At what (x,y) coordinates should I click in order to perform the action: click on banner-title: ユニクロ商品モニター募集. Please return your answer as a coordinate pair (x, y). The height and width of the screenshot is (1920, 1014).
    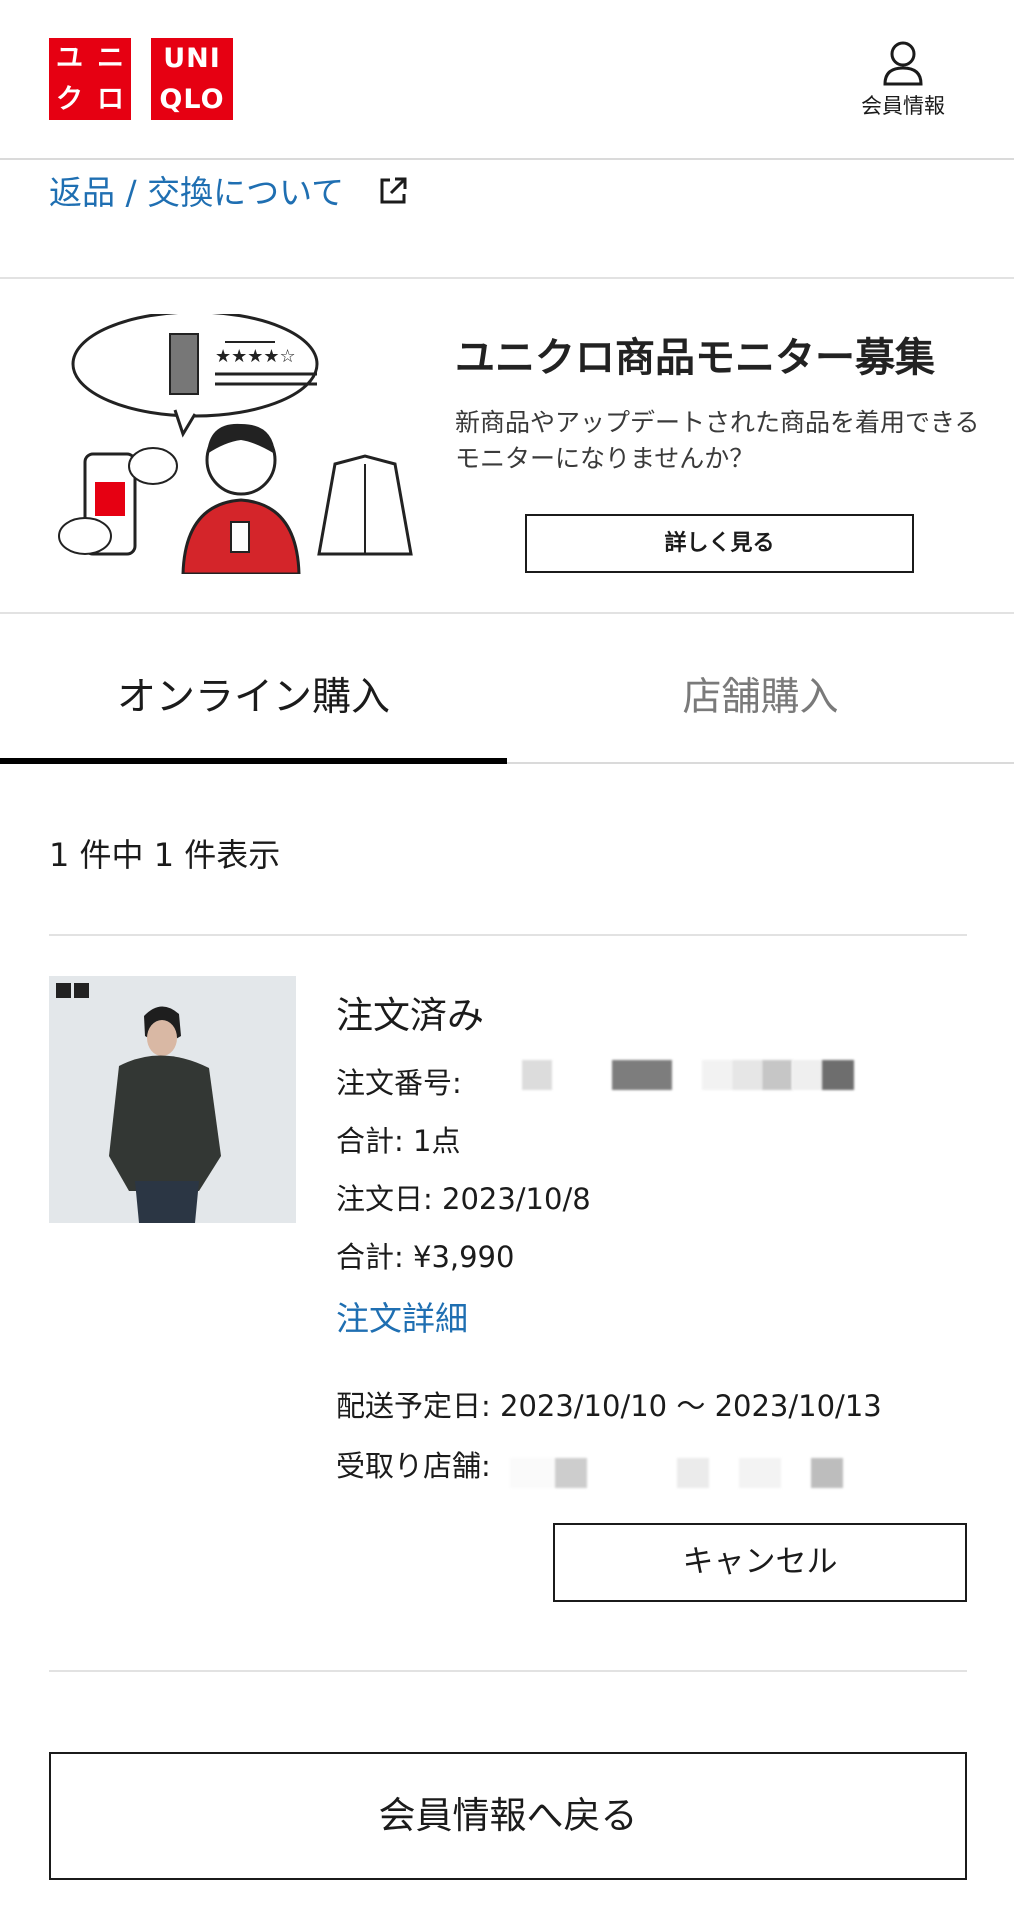
    Looking at the image, I should click on (695, 358).